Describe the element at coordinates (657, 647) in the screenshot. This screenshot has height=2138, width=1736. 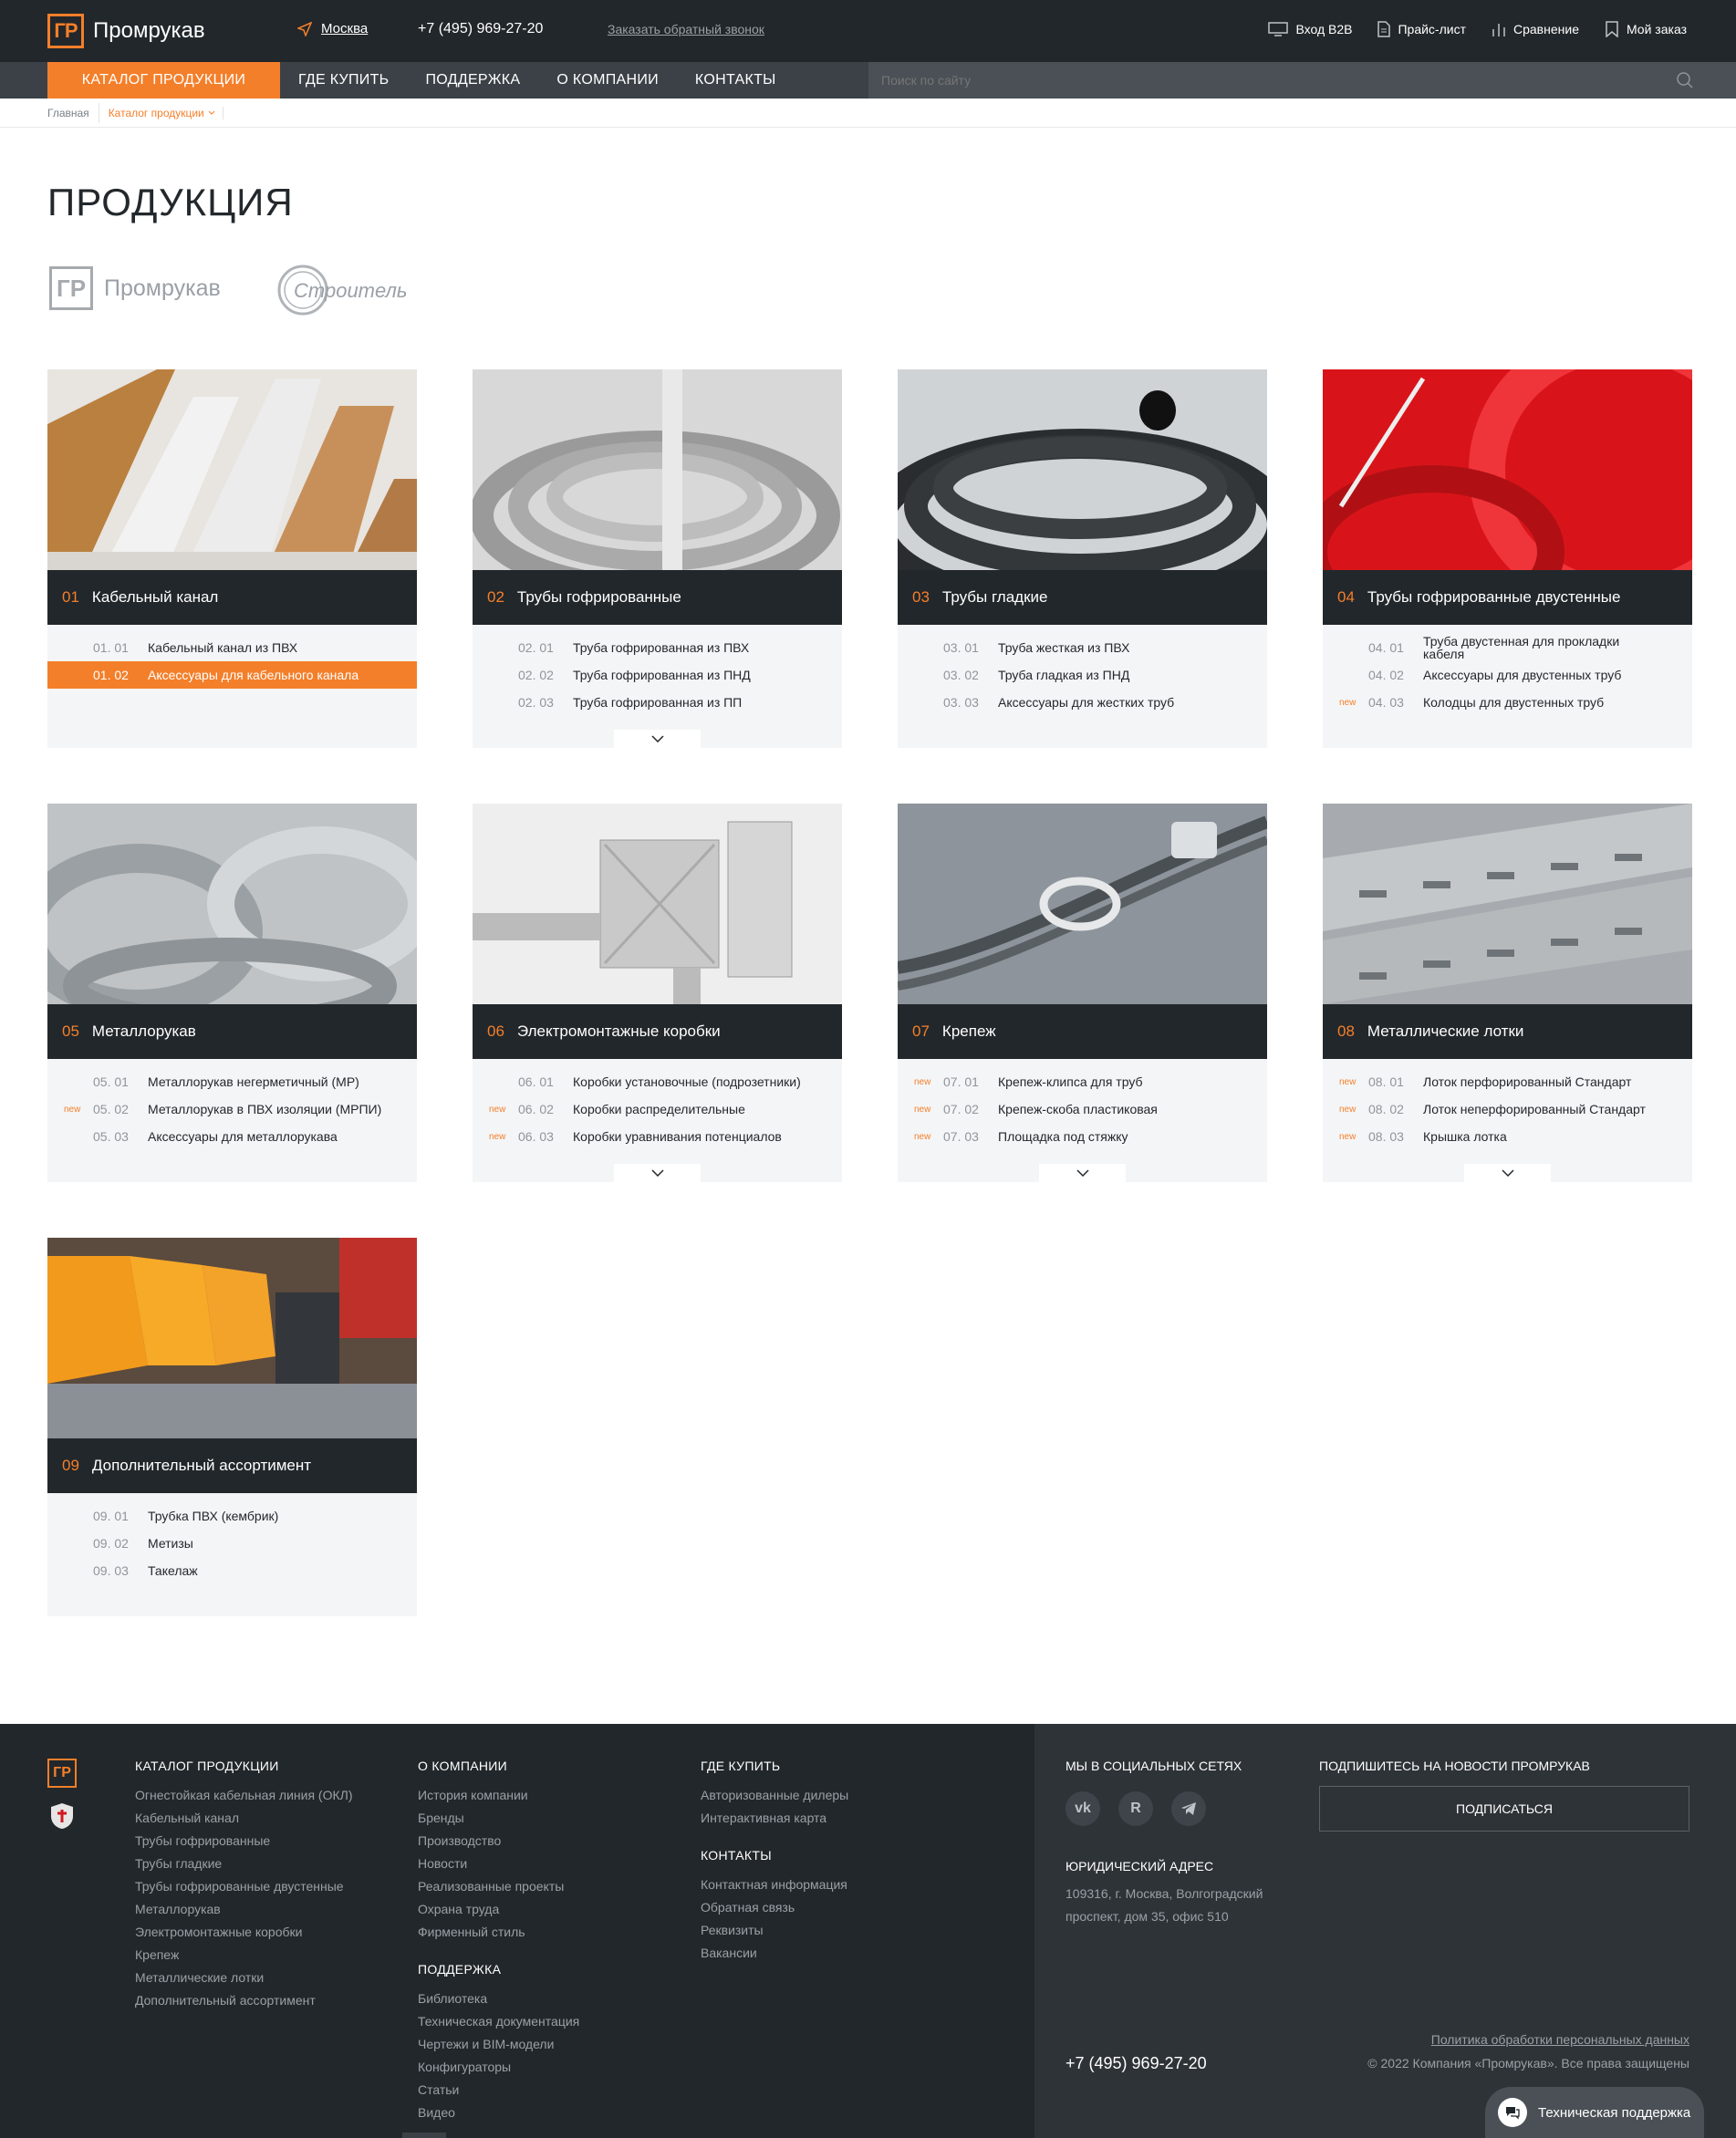
I see `subcategory-link: 02. 01Труба гофрированная из ПВХ` at that location.